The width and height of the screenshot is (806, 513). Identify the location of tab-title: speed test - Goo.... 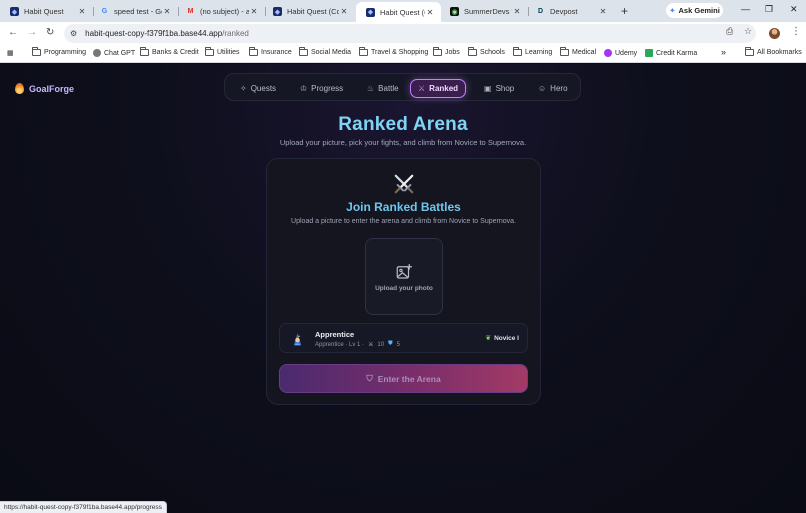
(138, 11).